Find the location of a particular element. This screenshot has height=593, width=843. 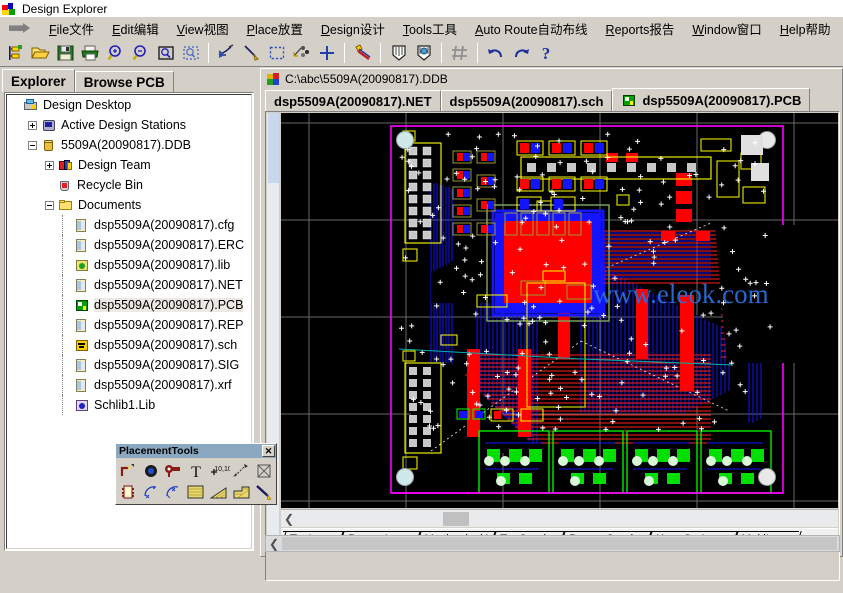

menu-item-design: Design设计 is located at coordinates (353, 28).